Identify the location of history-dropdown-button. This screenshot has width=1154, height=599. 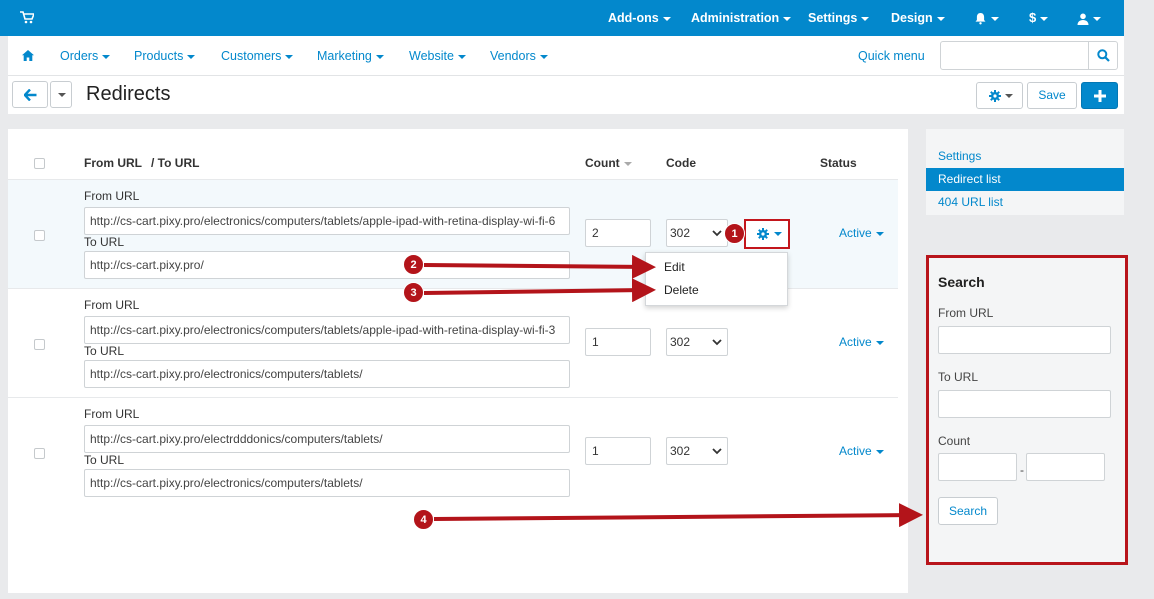
(61, 94).